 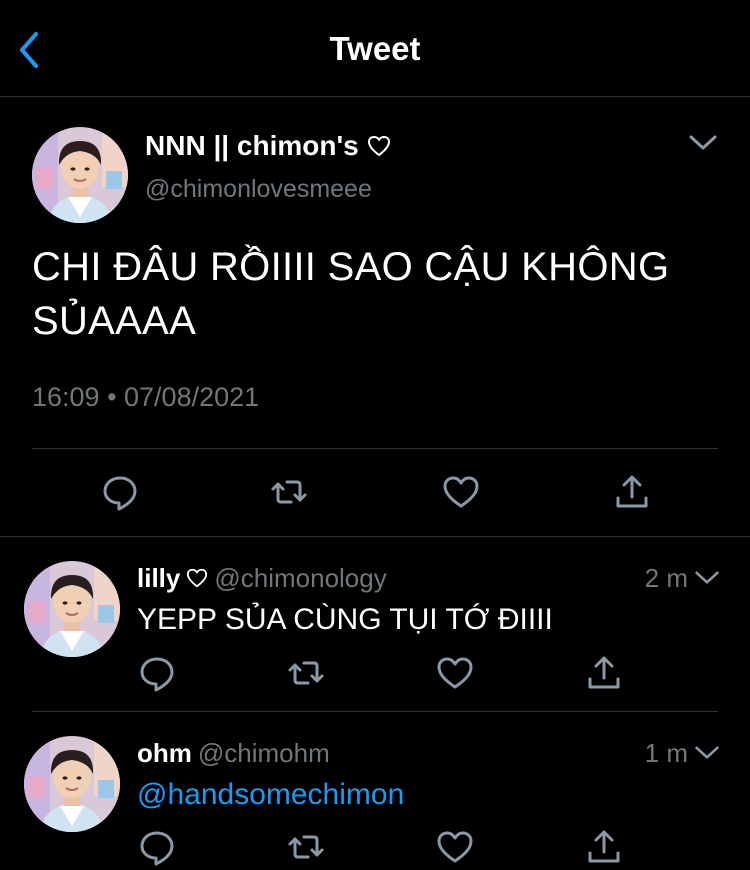 I want to click on mention-link: @handsomechimon, so click(x=270, y=795).